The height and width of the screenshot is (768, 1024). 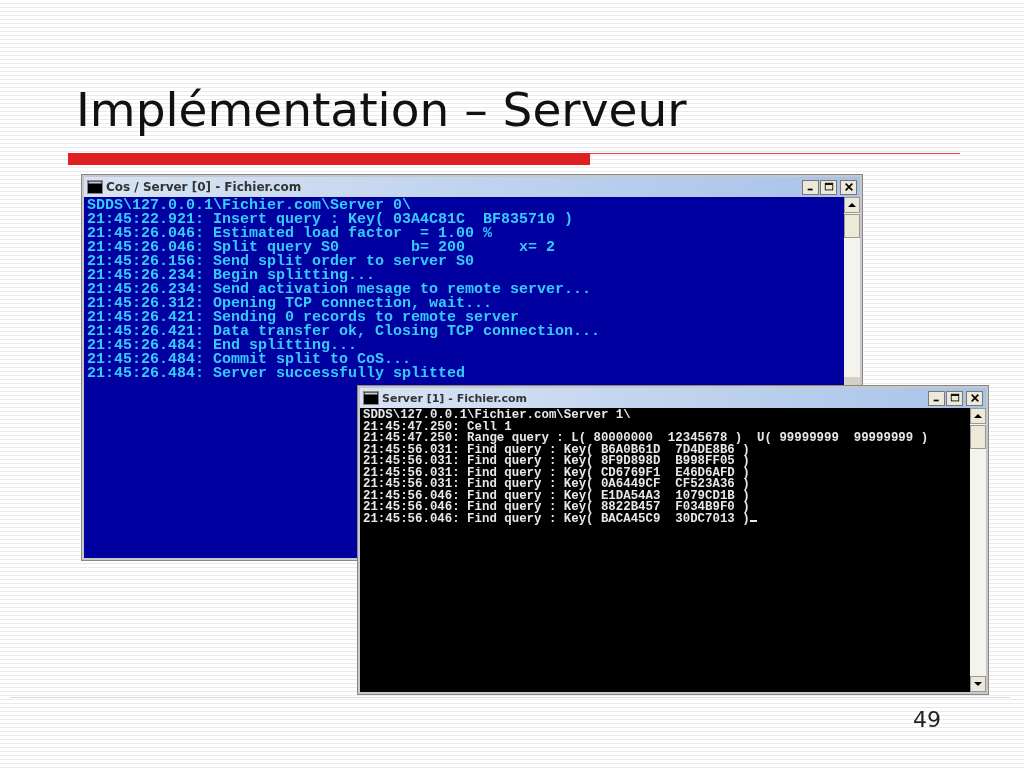 What do you see at coordinates (556, 496) in the screenshot?
I see `console-line: 21:45:56.046: Find query : Key( E1DA54A3 1079CD1B )` at bounding box center [556, 496].